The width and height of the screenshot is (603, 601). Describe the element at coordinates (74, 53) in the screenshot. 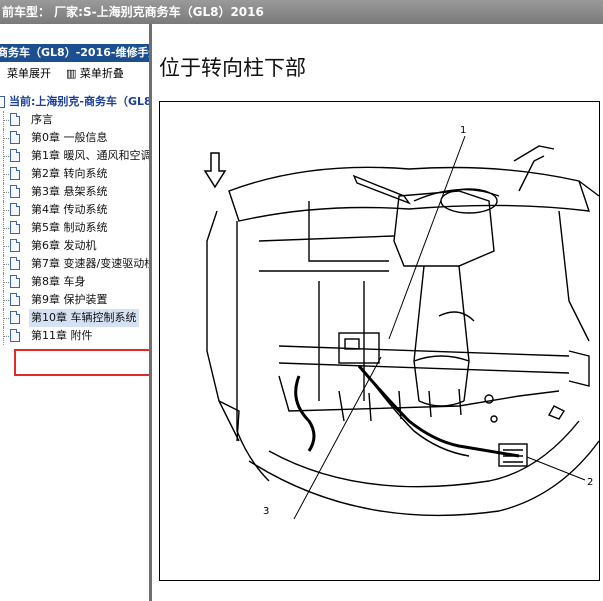

I see `manual-title: 商务车（GL8）-2016-维修手册` at that location.